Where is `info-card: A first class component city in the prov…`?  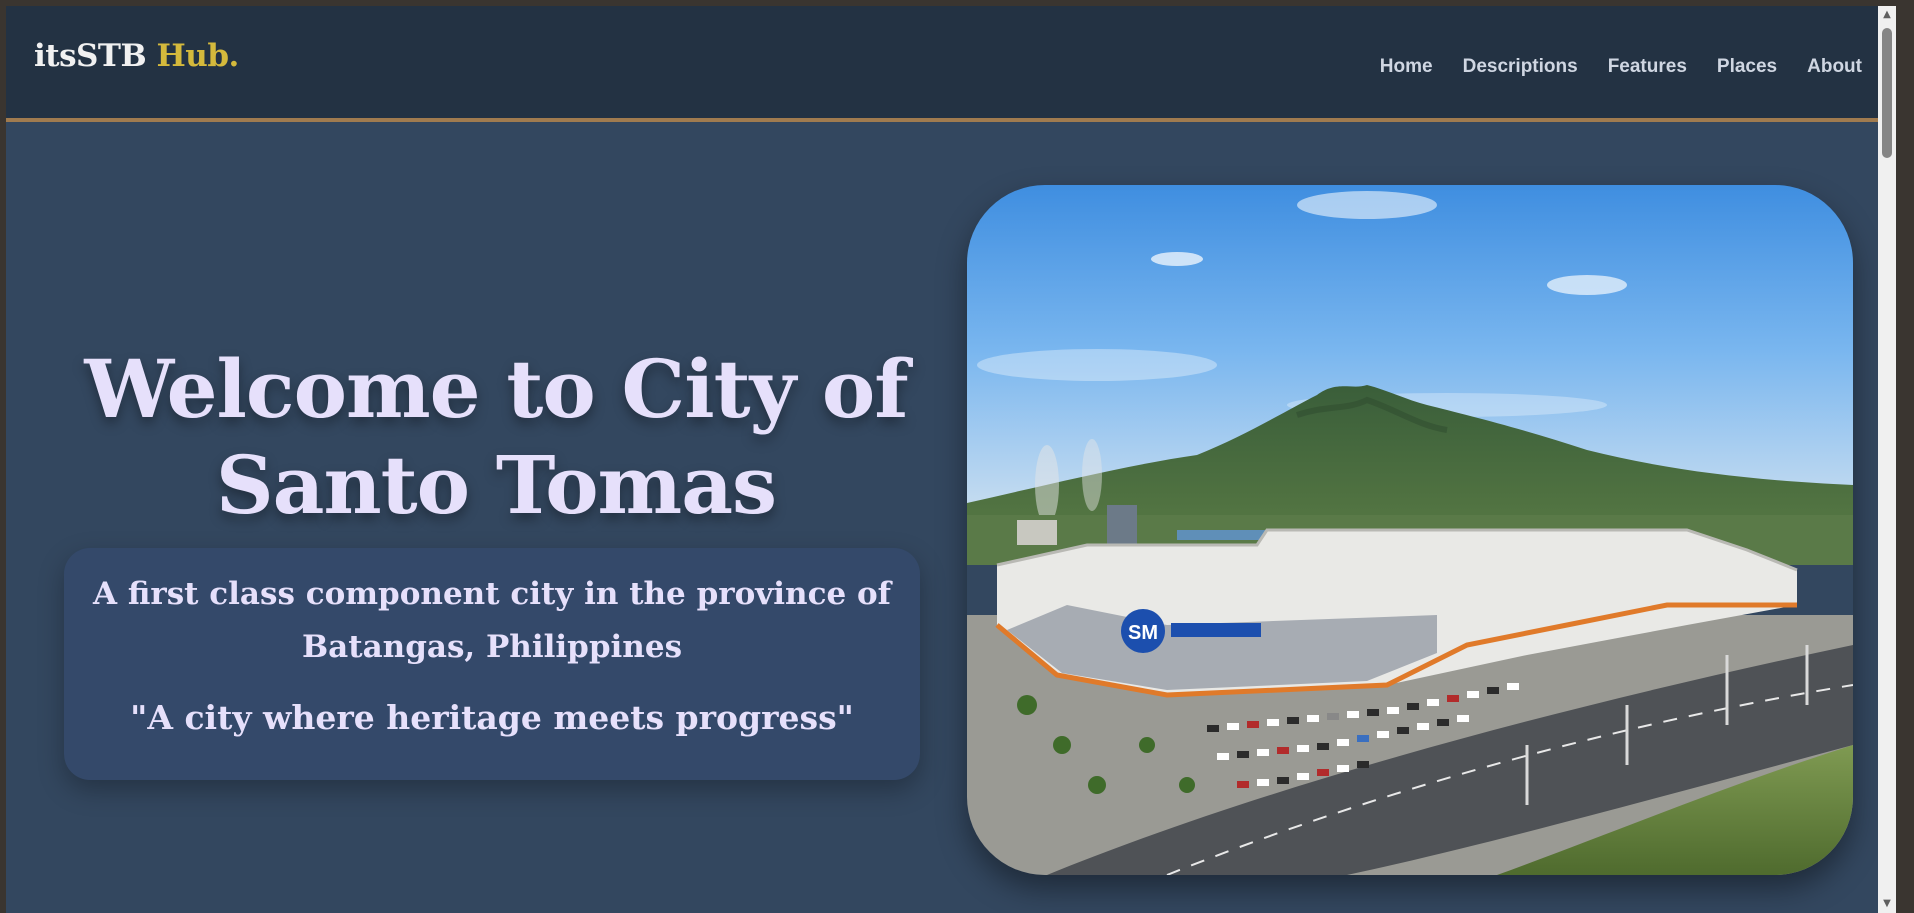
info-card: A first class component city in the prov… is located at coordinates (492, 664).